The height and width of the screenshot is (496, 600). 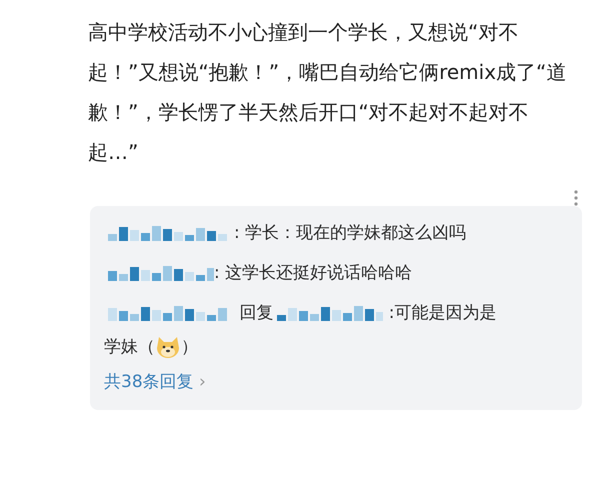 What do you see at coordinates (342, 233) in the screenshot?
I see `reply-text: : 学长：现在的学妹都这么凶` at bounding box center [342, 233].